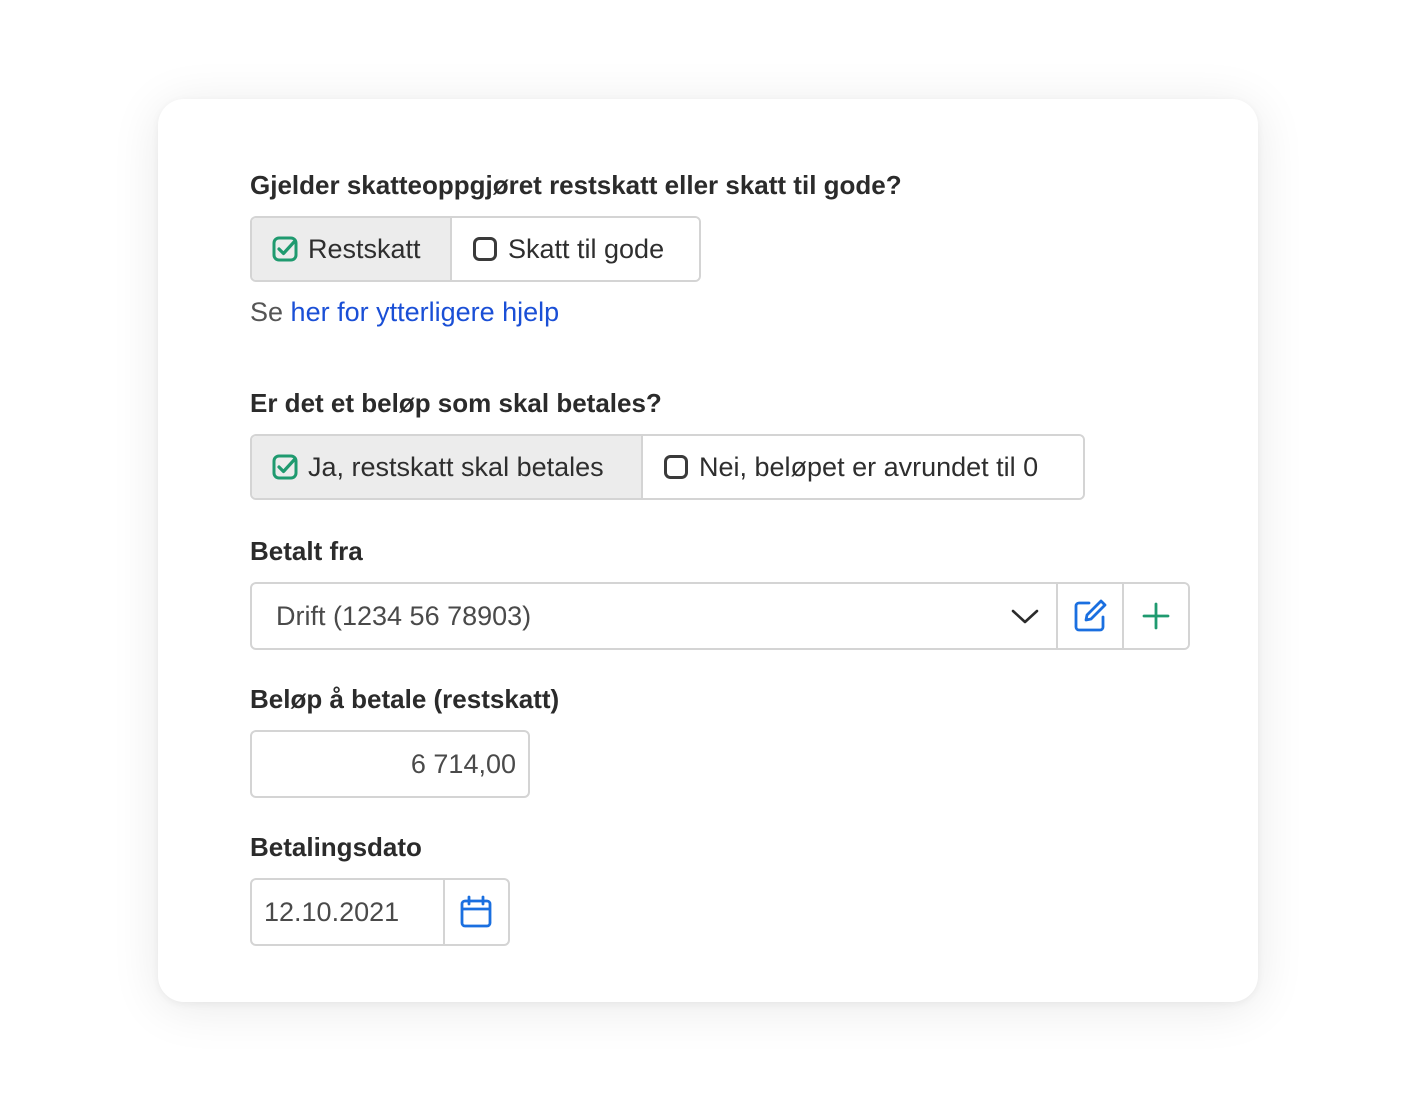  What do you see at coordinates (267, 312) in the screenshot?
I see `help-prefix: Se` at bounding box center [267, 312].